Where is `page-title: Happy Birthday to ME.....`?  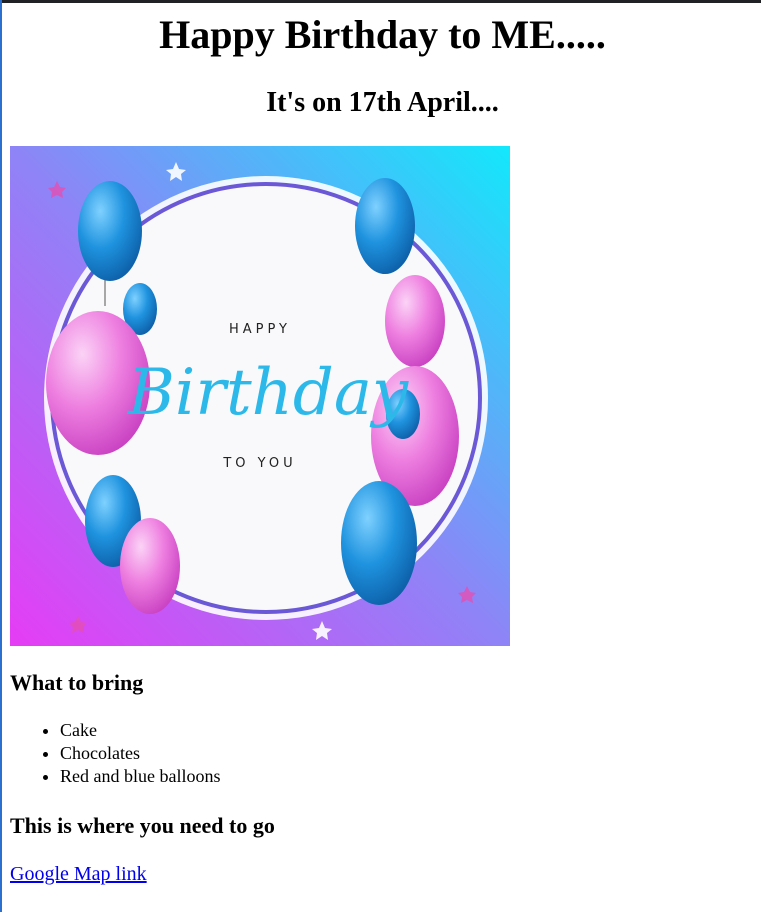
page-title: Happy Birthday to ME..... is located at coordinates (382, 34).